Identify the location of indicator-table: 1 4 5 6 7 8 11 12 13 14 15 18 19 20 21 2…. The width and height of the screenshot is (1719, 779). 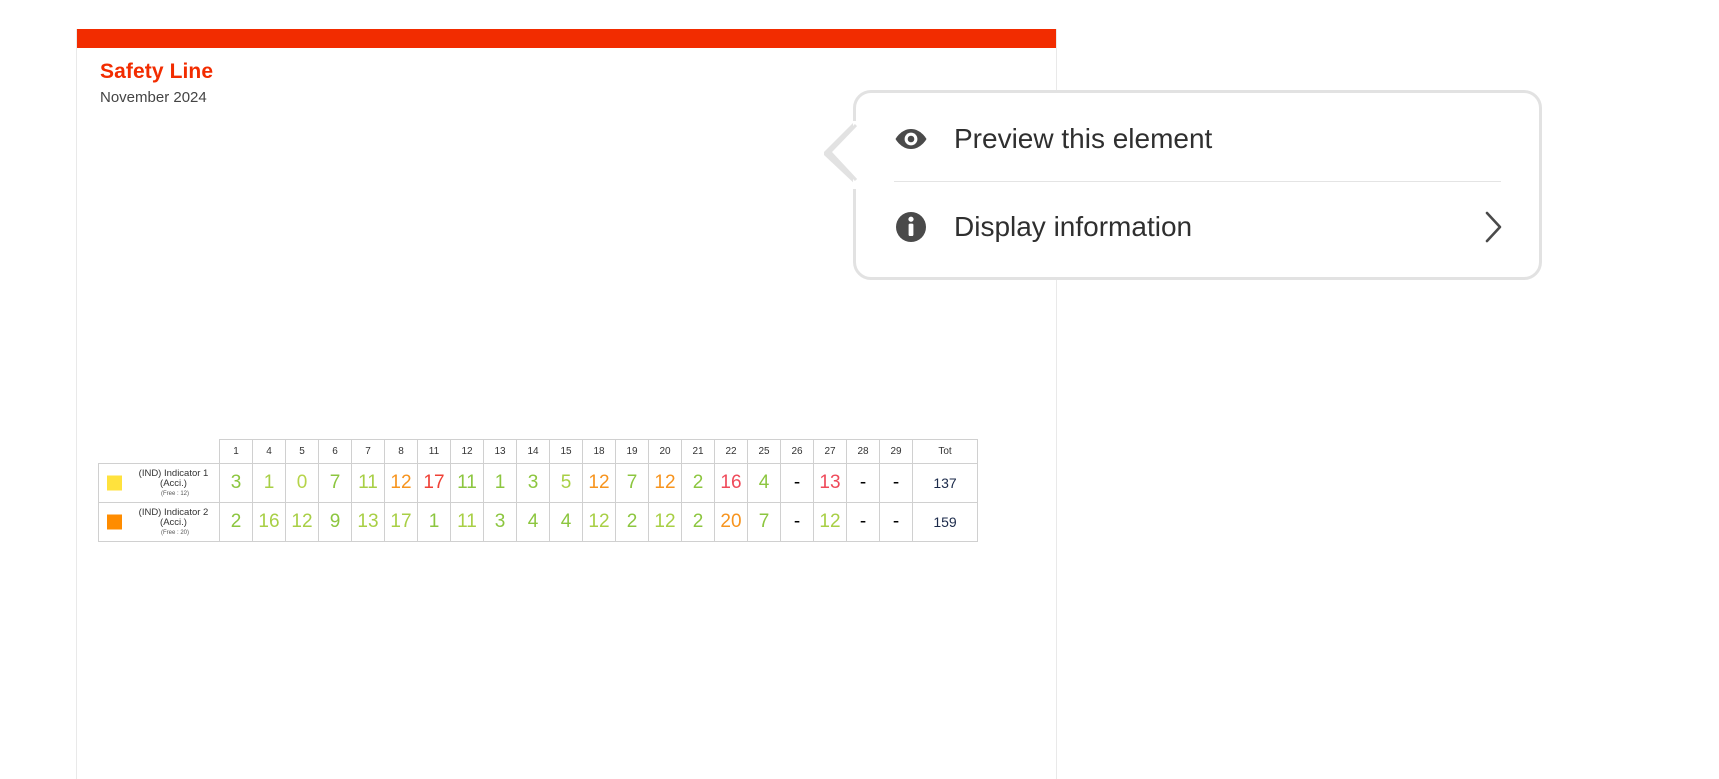
(538, 490).